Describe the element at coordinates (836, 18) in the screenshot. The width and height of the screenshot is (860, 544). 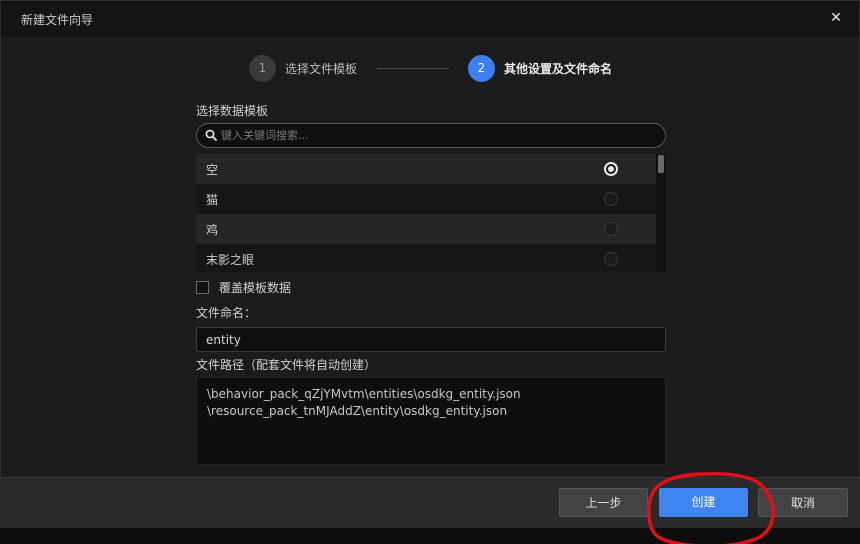
I see `close-icon: ✕` at that location.